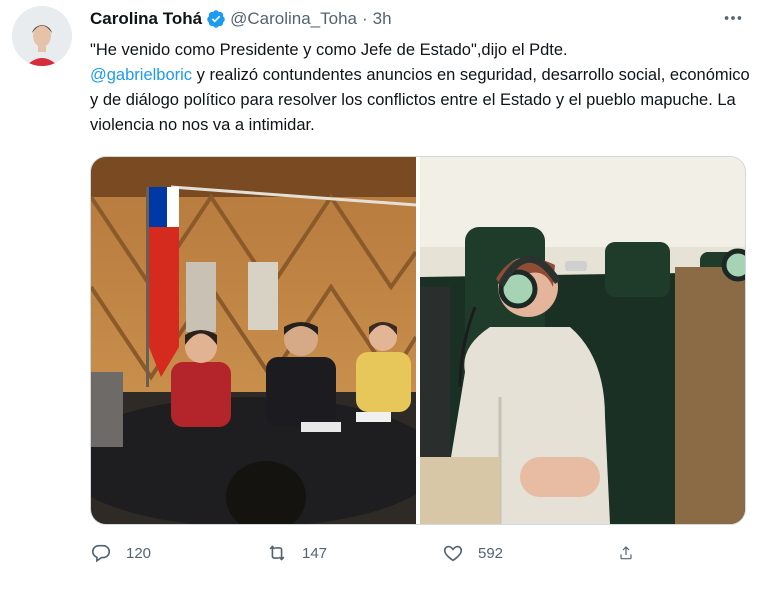 Image resolution: width=770 pixels, height=590 pixels. What do you see at coordinates (354, 553) in the screenshot?
I see `retweet-button: 147` at bounding box center [354, 553].